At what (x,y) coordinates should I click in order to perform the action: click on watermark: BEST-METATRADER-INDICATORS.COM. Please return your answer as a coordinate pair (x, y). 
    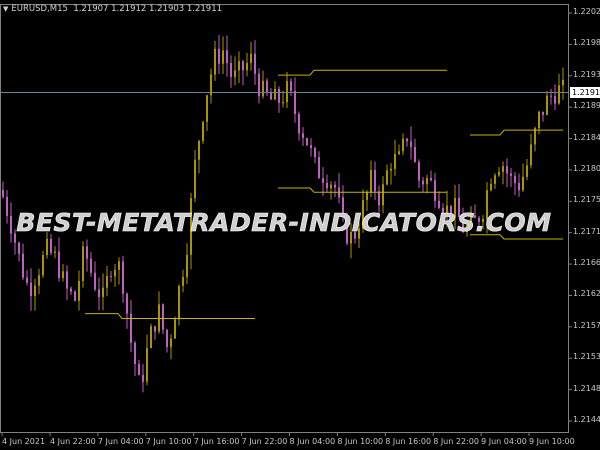
    Looking at the image, I should click on (284, 223).